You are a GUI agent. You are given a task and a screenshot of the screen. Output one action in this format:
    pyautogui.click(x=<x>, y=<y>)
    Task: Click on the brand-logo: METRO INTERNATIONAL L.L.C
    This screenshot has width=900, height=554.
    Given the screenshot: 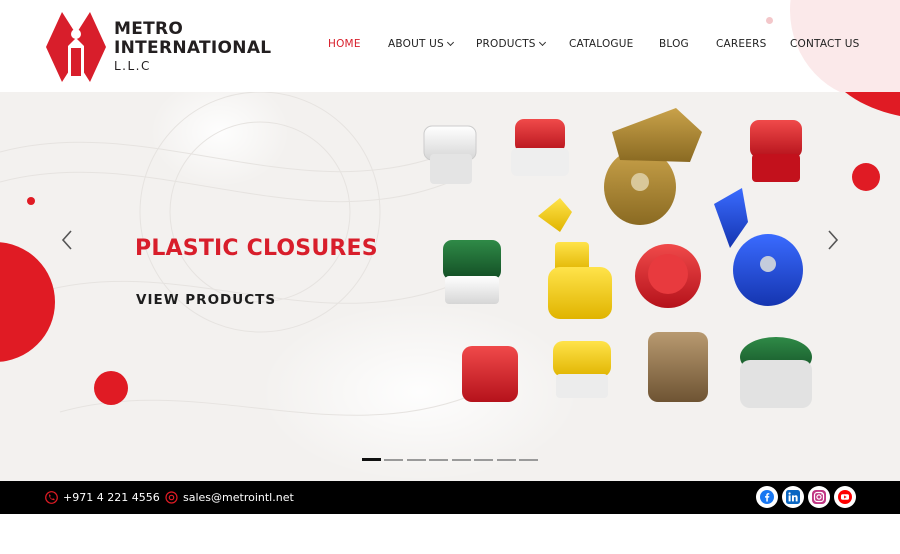 What is the action you would take?
    pyautogui.click(x=157, y=47)
    